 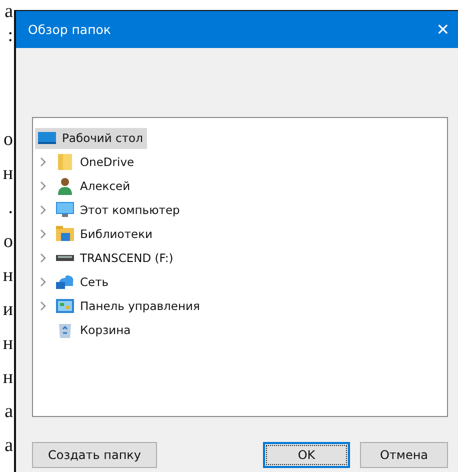 I want to click on drive-icon, so click(x=65, y=258).